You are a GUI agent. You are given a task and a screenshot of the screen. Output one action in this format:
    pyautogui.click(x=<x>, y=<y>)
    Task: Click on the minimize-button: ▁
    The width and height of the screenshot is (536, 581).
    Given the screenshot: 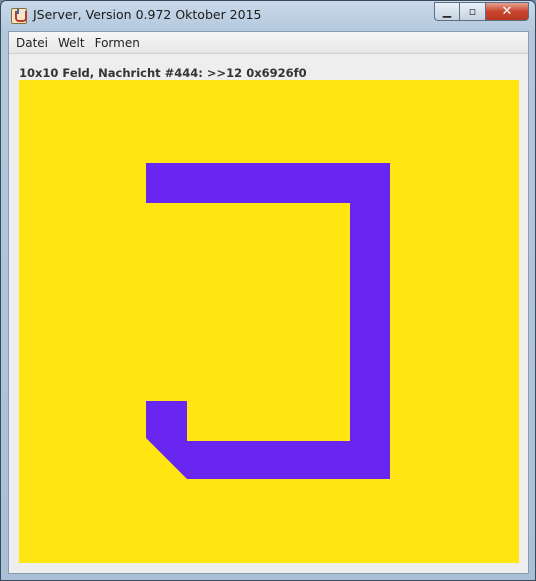 What is the action you would take?
    pyautogui.click(x=447, y=11)
    